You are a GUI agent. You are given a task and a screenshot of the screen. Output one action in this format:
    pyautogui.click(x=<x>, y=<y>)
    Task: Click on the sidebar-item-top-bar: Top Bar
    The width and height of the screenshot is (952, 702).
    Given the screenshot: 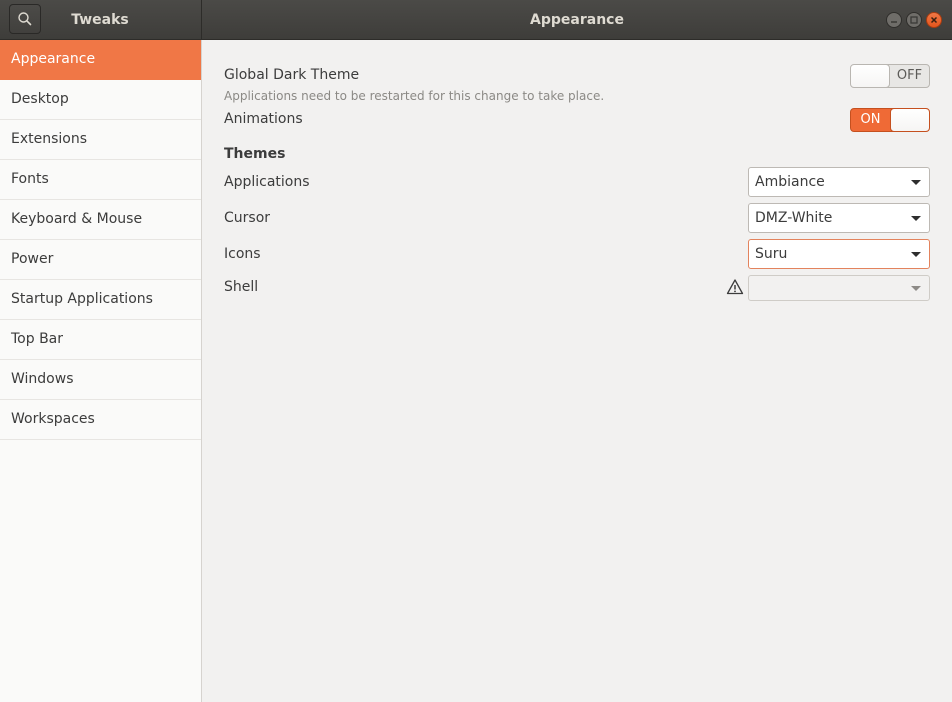 What is the action you would take?
    pyautogui.click(x=100, y=340)
    